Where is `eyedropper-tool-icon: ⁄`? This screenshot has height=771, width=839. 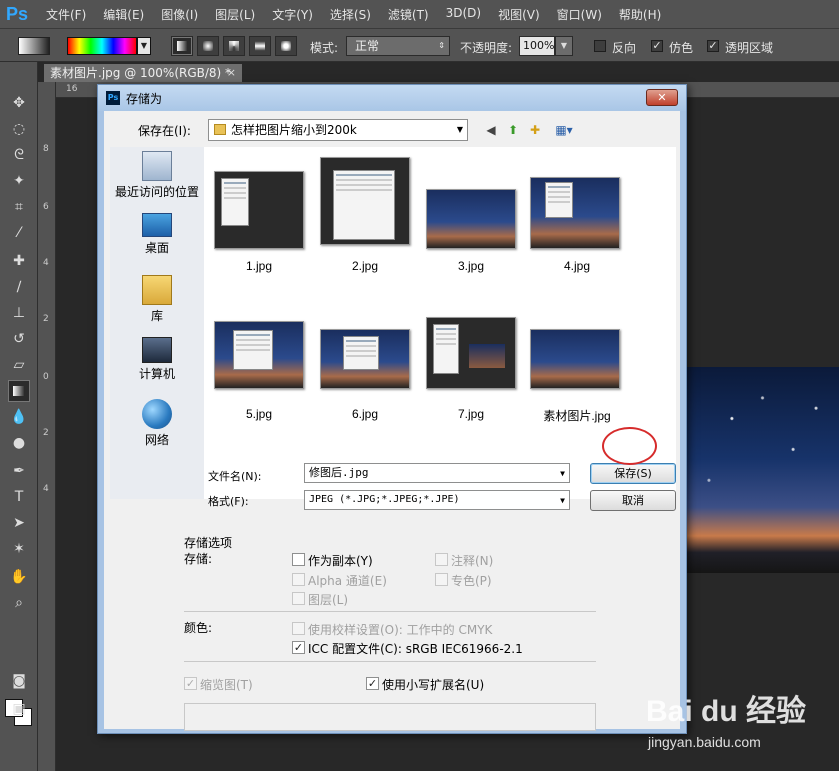 eyedropper-tool-icon: ⁄ is located at coordinates (19, 233).